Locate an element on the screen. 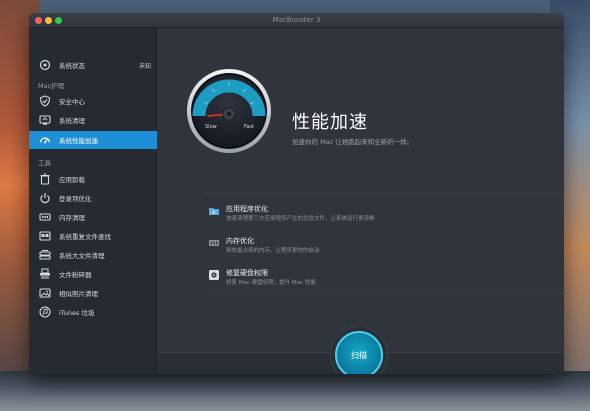 This screenshot has width=590, height=411. sidebar-item-large-files: 系统大文件清理 is located at coordinates (93, 255).